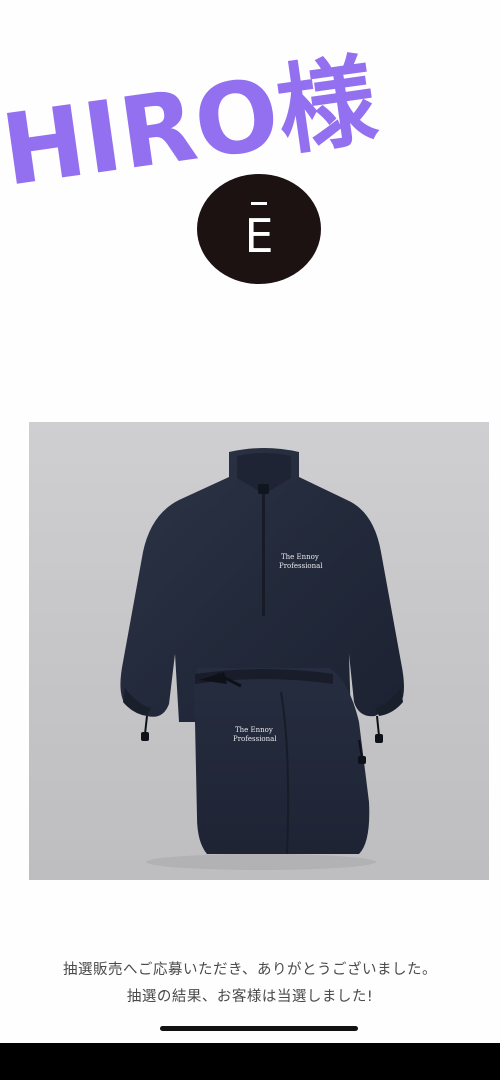 This screenshot has width=500, height=1080. I want to click on overlay-label-text: HIRO様, so click(192, 122).